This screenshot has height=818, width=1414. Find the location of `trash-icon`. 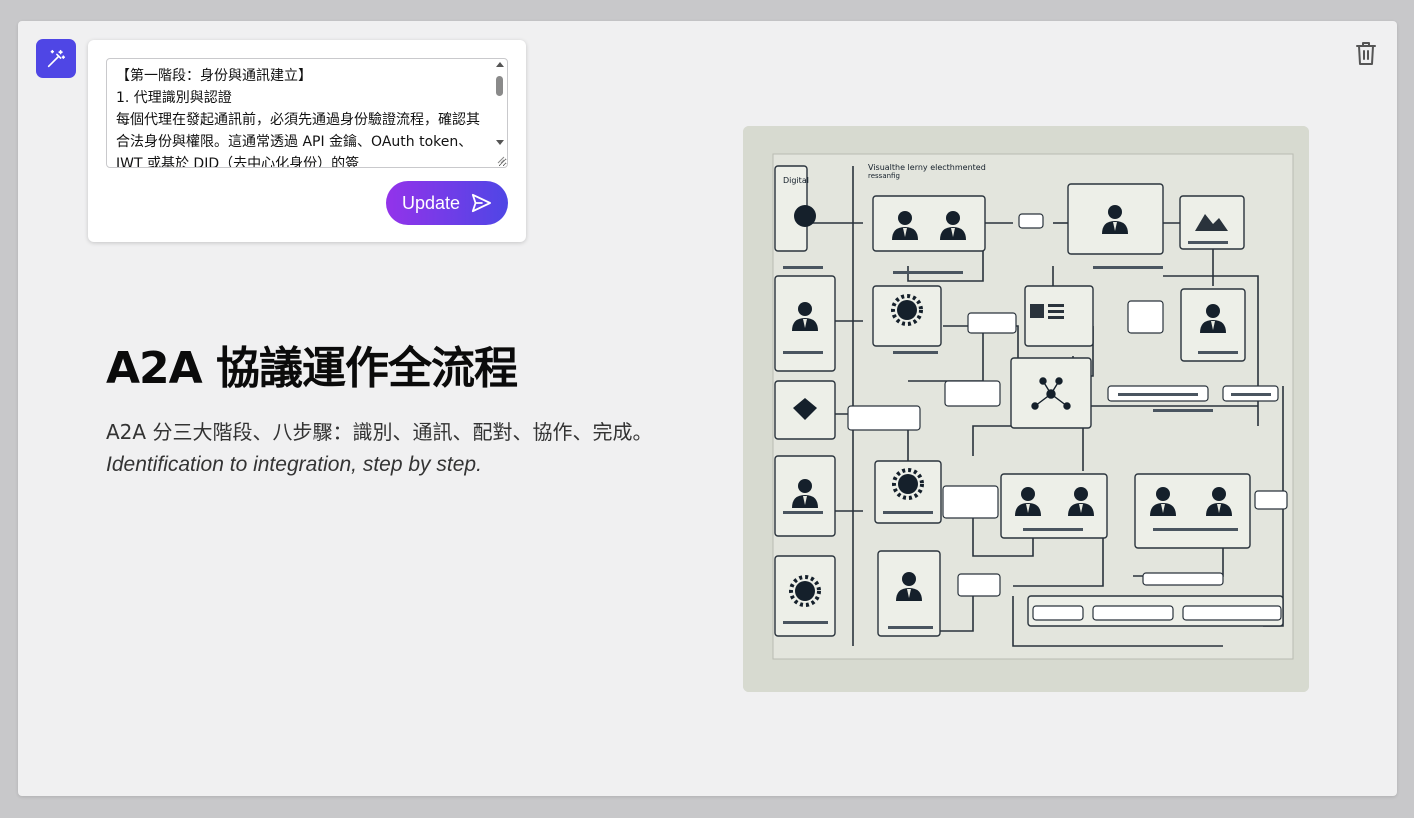

trash-icon is located at coordinates (1366, 53).